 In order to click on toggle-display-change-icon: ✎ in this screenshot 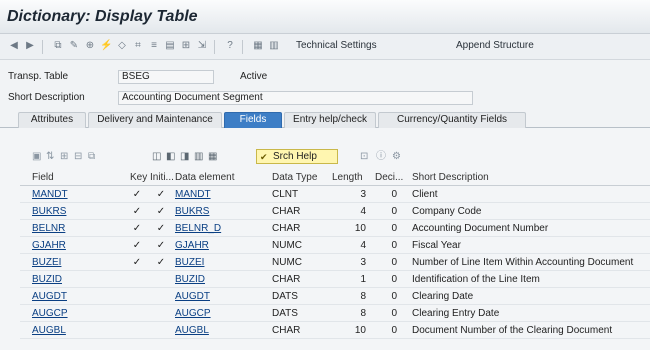, I will do `click(74, 46)`.